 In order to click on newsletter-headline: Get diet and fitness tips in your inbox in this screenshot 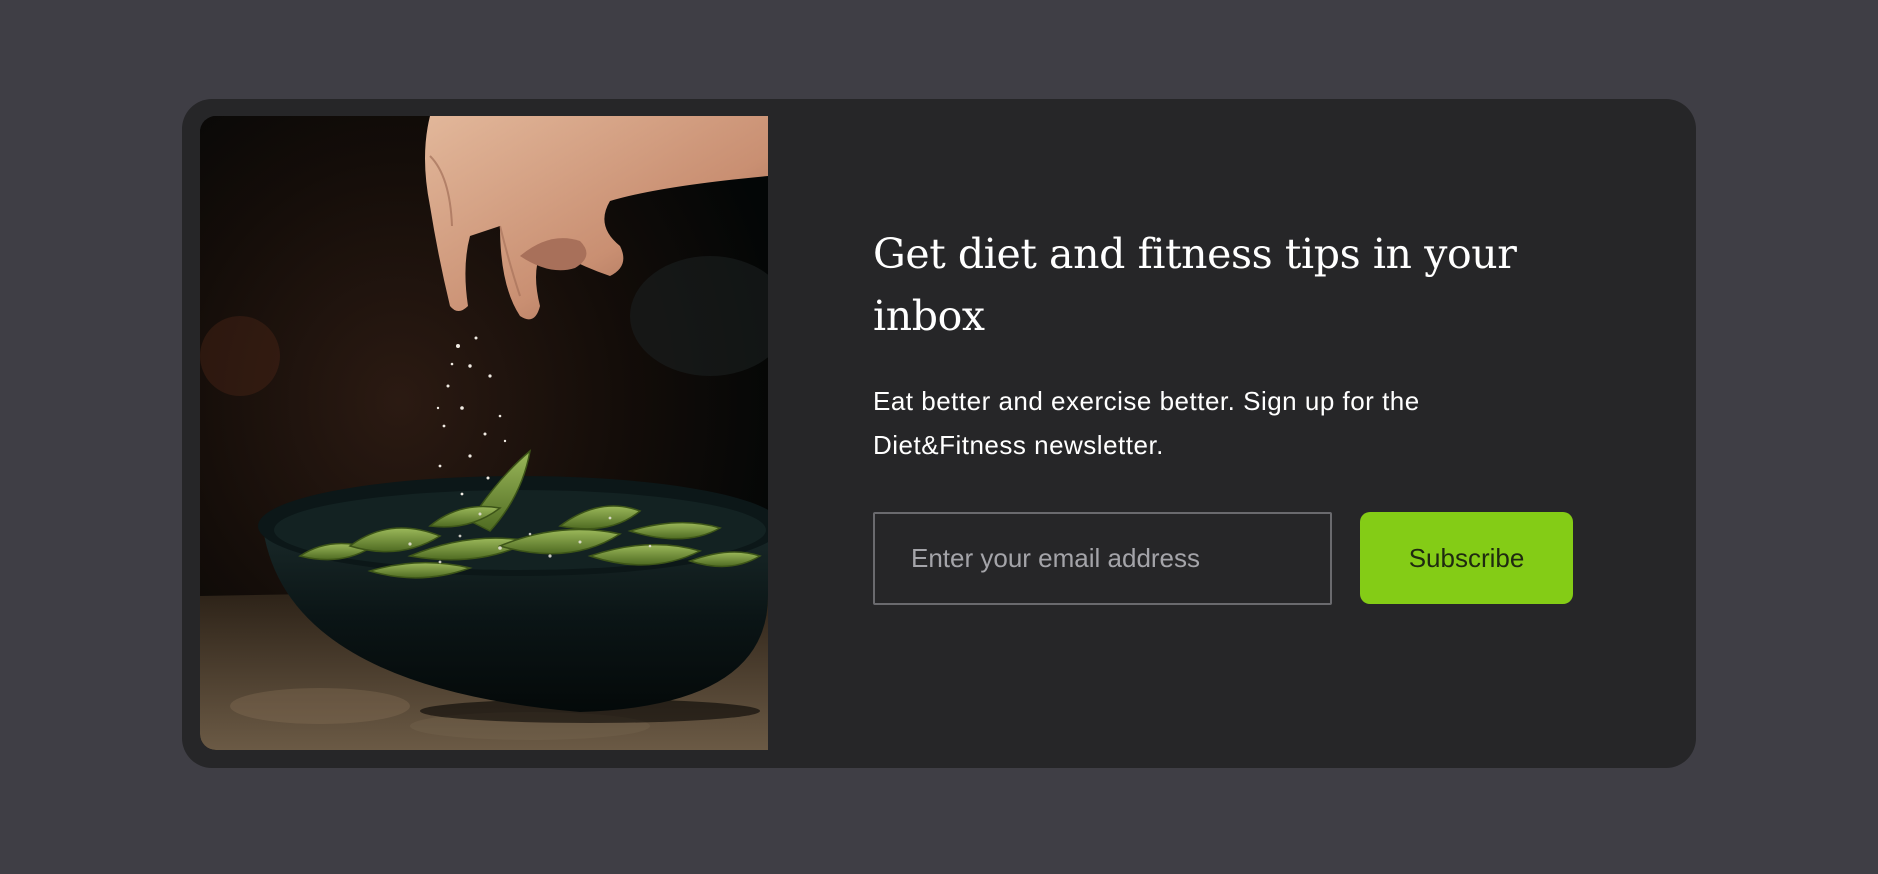, I will do `click(1195, 285)`.